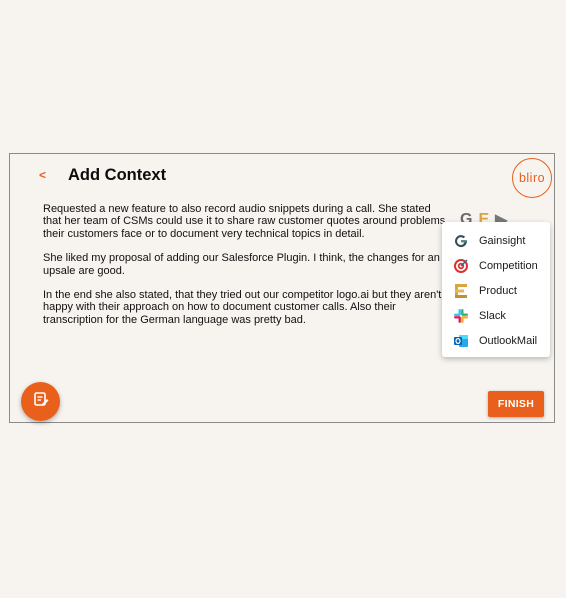 This screenshot has height=598, width=566. Describe the element at coordinates (461, 266) in the screenshot. I see `target-icon` at that location.